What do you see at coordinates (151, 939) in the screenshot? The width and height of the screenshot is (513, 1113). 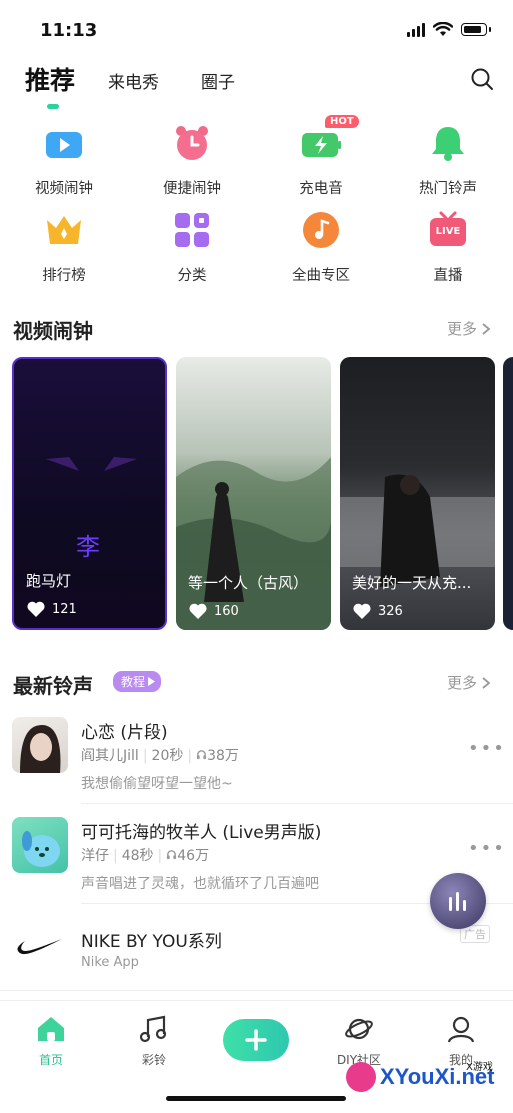 I see `ad-title: NIKE BY YOU系列` at bounding box center [151, 939].